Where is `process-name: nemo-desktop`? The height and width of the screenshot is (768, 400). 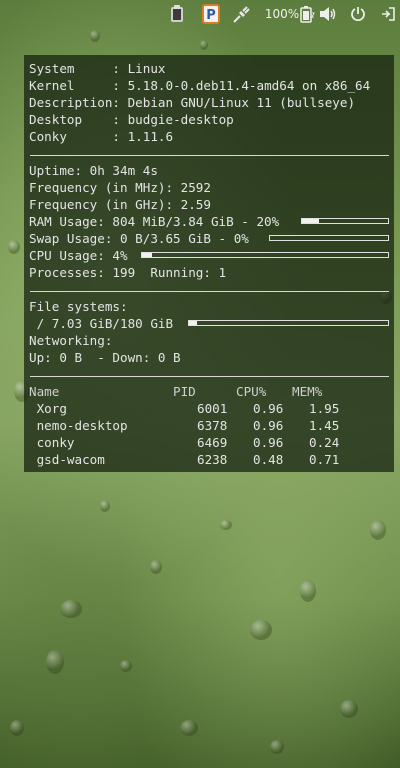 process-name: nemo-desktop is located at coordinates (78, 425).